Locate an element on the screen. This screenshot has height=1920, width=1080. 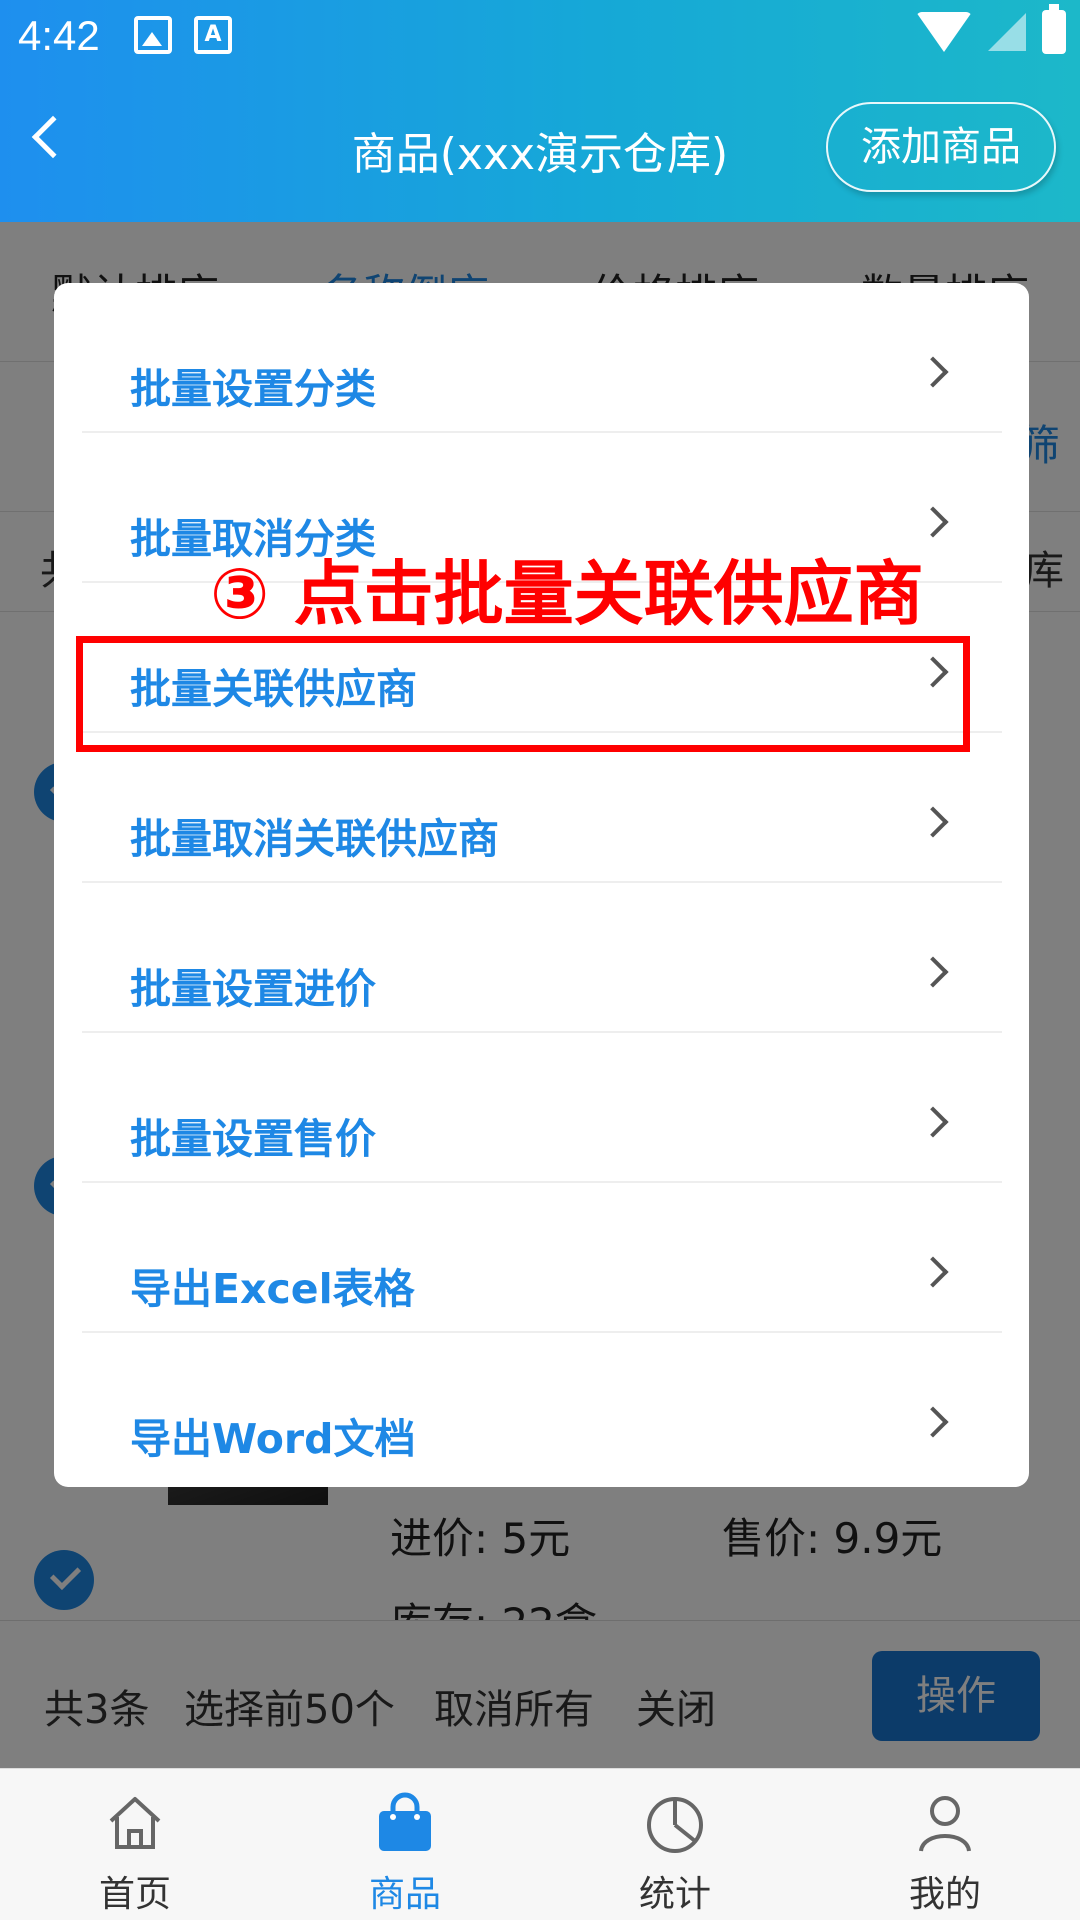
menu-item-export-word: 导出Word文档 is located at coordinates (542, 1408).